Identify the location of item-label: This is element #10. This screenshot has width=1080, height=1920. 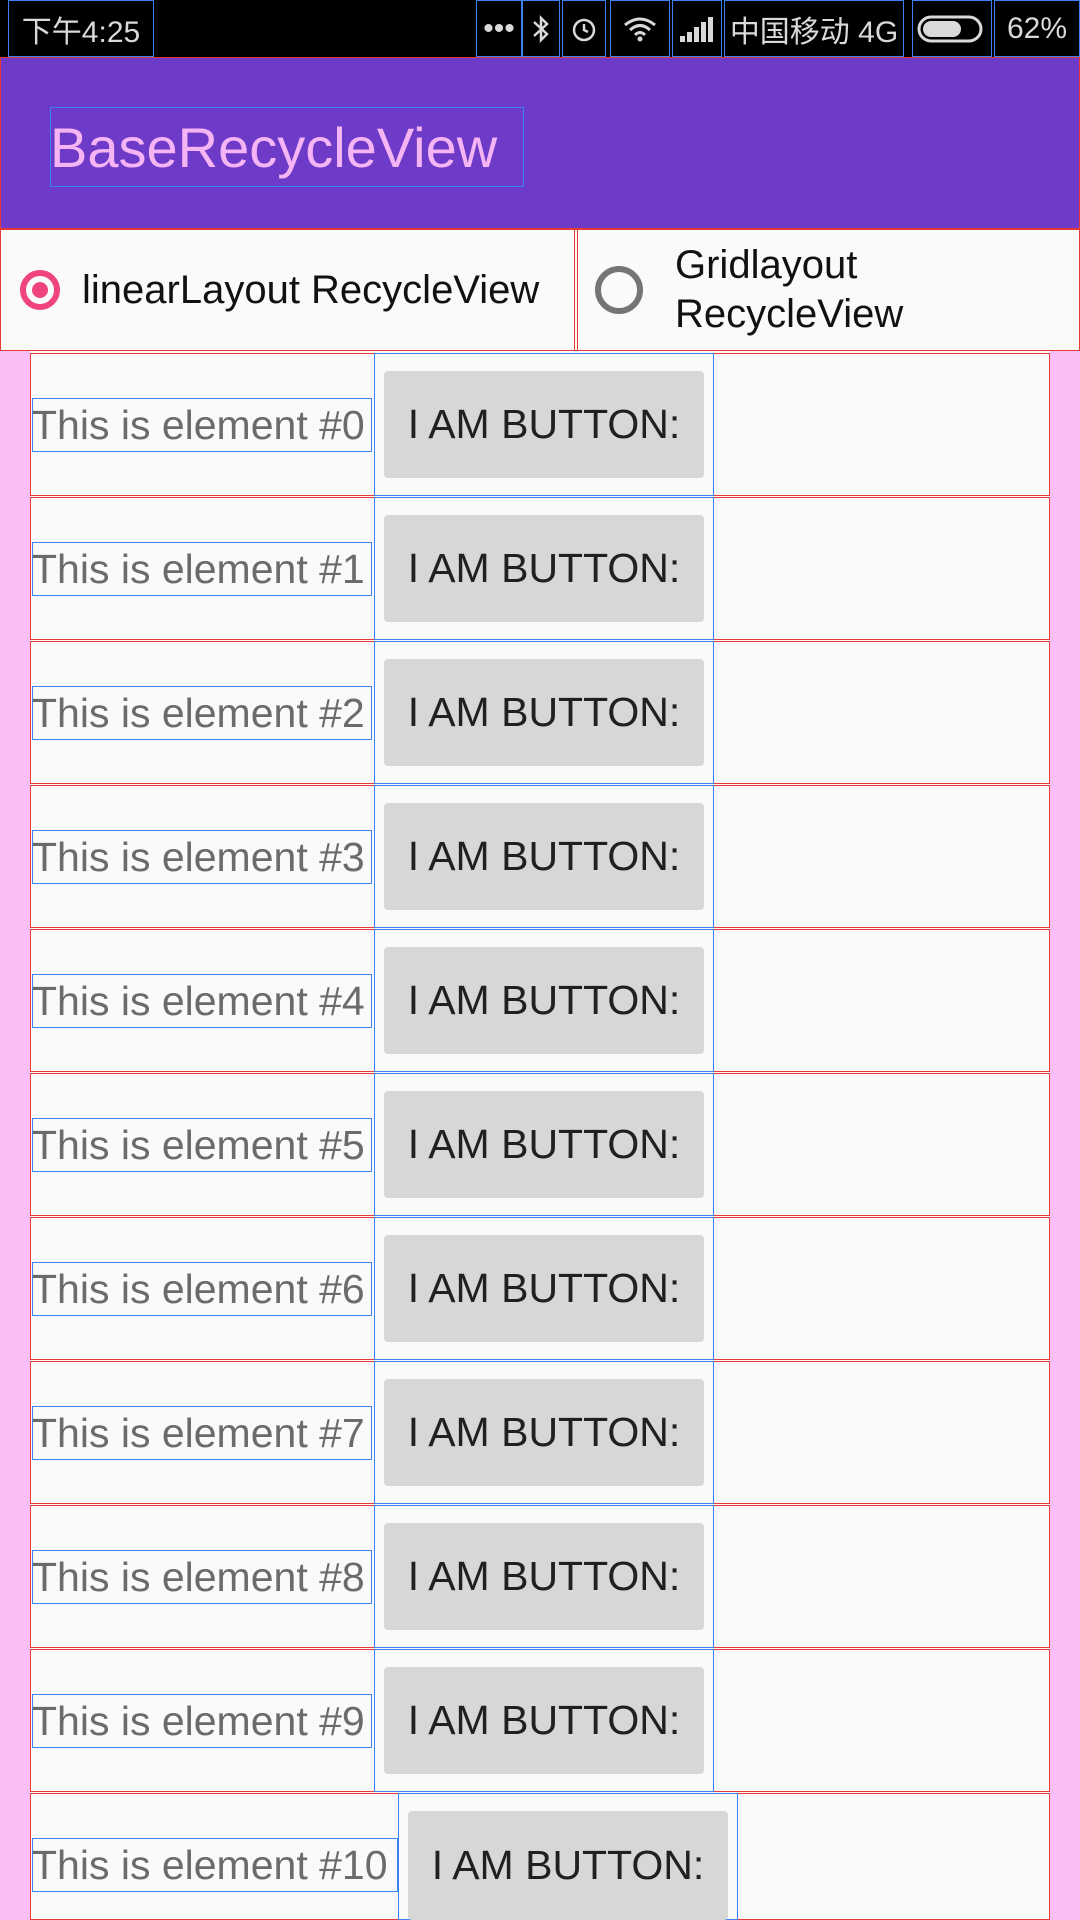
(215, 1865).